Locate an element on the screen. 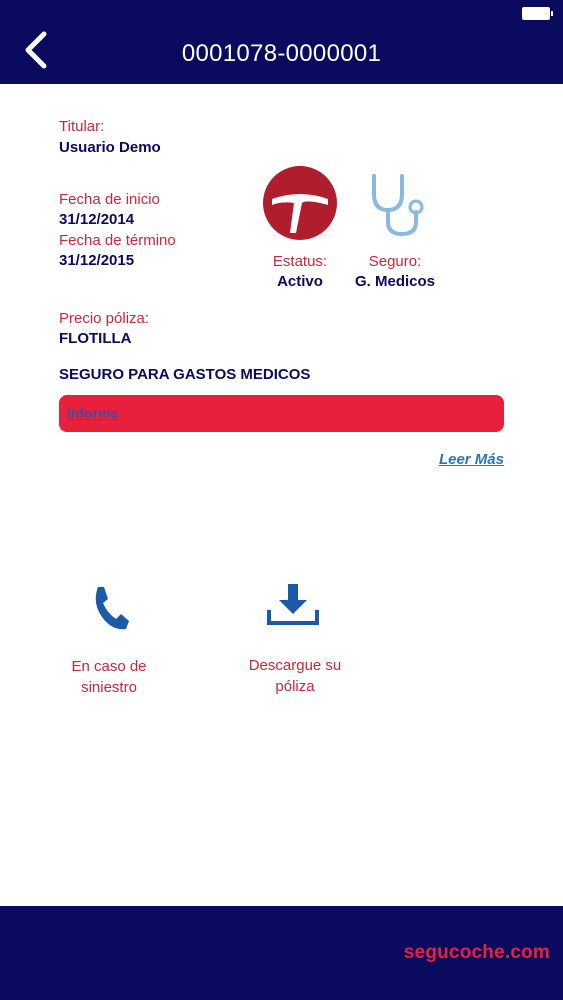  status-carrier: Carrier is located at coordinates (31, 14).